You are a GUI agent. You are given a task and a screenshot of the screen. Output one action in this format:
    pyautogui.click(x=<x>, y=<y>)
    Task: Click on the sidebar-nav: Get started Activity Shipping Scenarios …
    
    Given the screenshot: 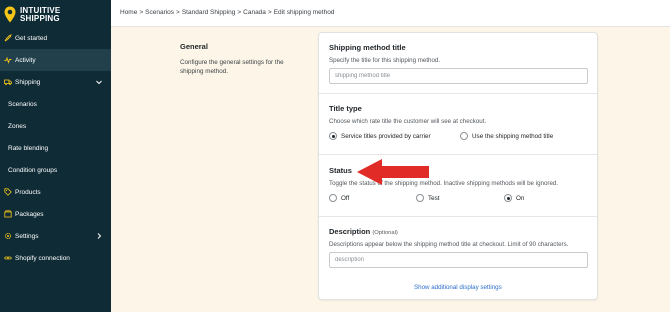 What is the action you would take?
    pyautogui.click(x=55, y=148)
    